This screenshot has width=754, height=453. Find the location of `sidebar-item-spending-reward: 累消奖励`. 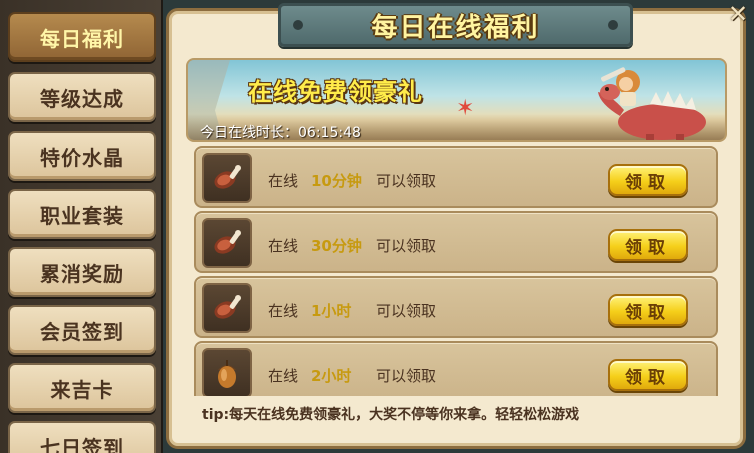

sidebar-item-spending-reward: 累消奖励 is located at coordinates (82, 272).